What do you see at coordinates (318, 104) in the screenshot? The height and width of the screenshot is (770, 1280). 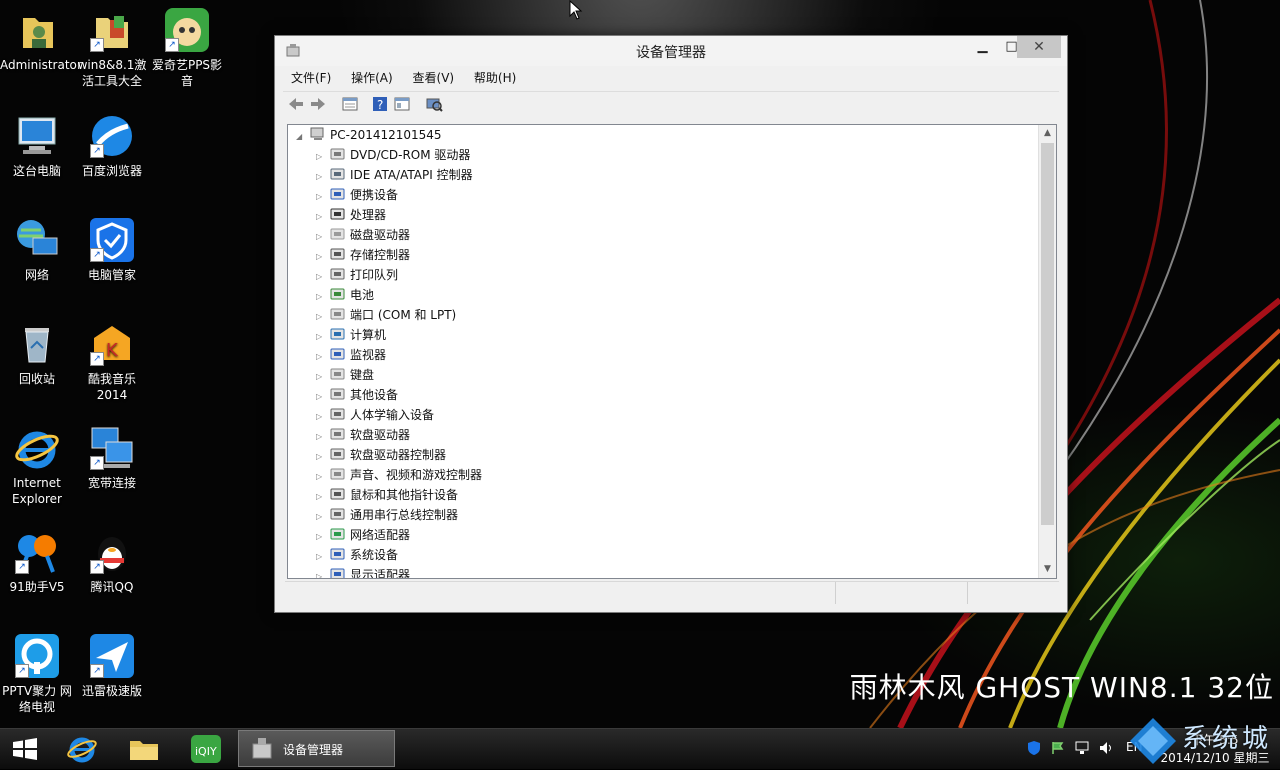 I see `forward-arrow-icon` at bounding box center [318, 104].